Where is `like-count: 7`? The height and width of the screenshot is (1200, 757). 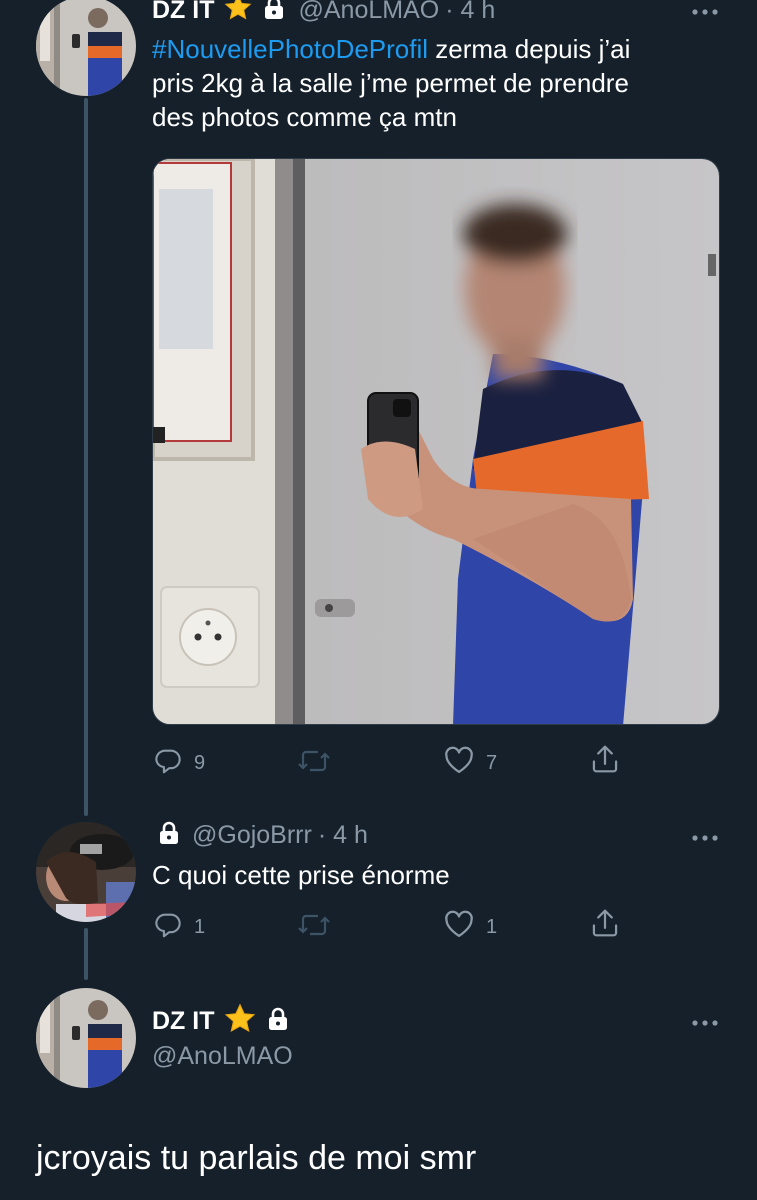 like-count: 7 is located at coordinates (492, 762).